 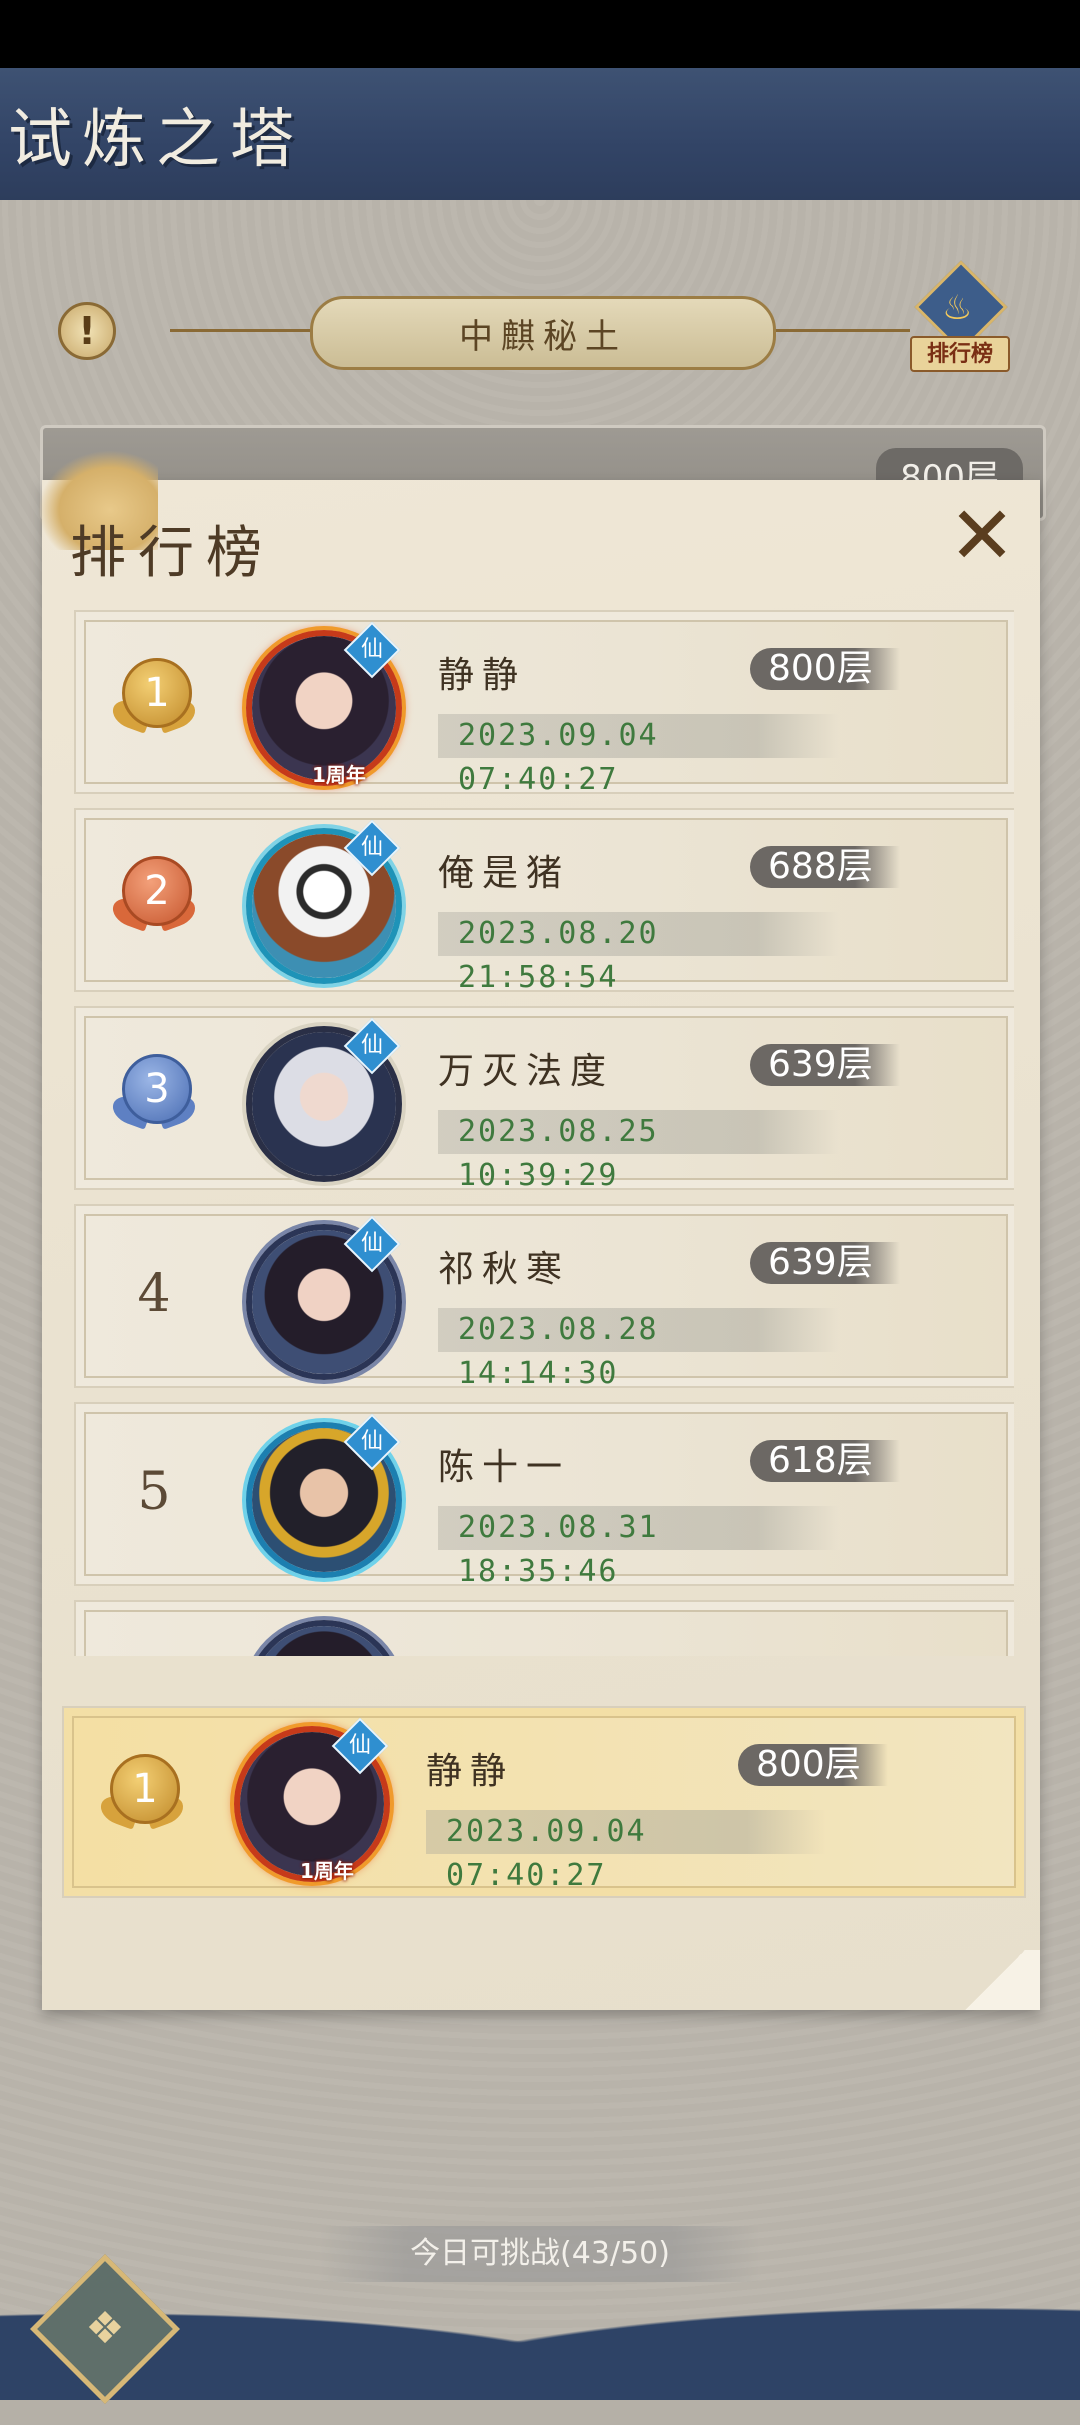 What do you see at coordinates (544, 1297) in the screenshot?
I see `leaderboard-row: 4 仙 祁秋寒 639层 2023.08.28 14:14:30` at bounding box center [544, 1297].